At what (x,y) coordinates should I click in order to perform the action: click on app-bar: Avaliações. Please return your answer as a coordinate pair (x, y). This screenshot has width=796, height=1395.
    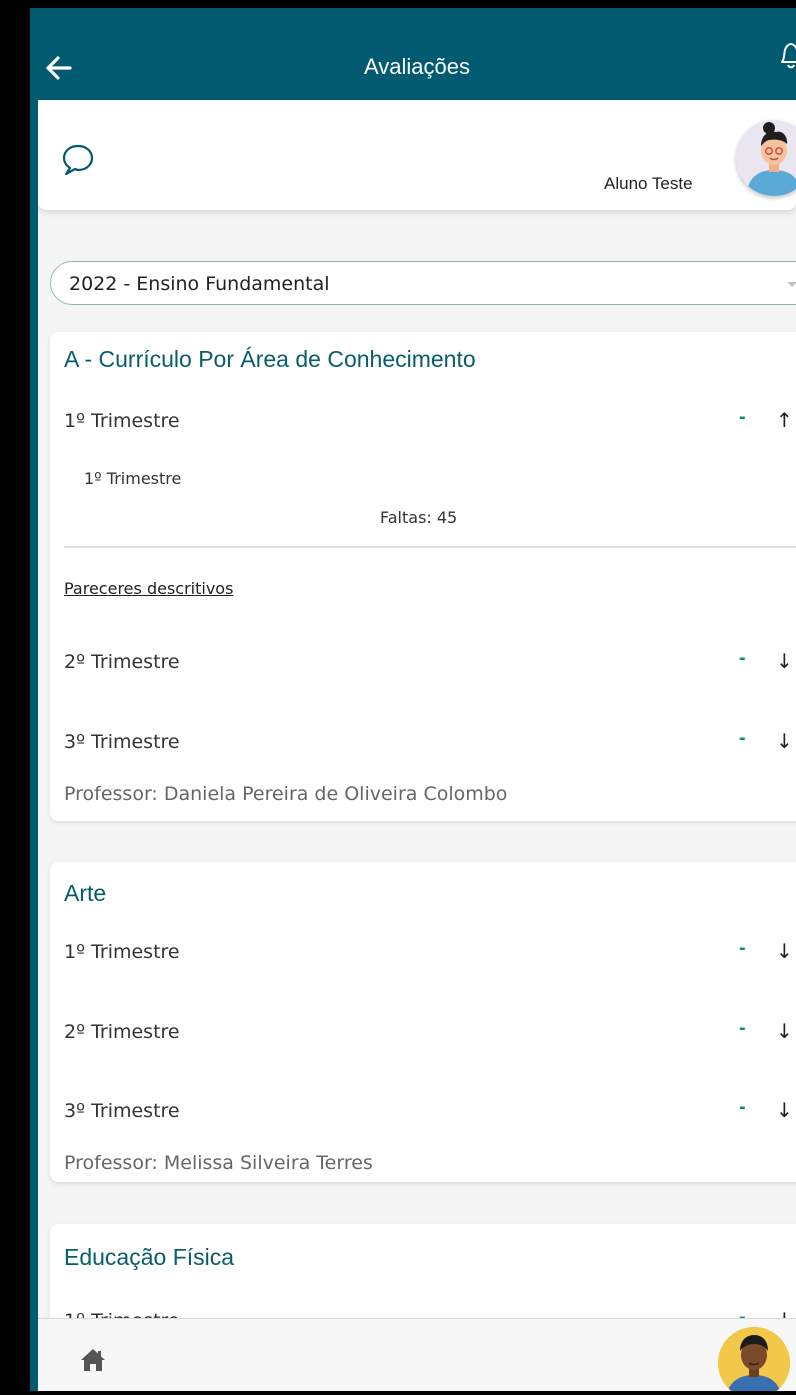
    Looking at the image, I should click on (417, 57).